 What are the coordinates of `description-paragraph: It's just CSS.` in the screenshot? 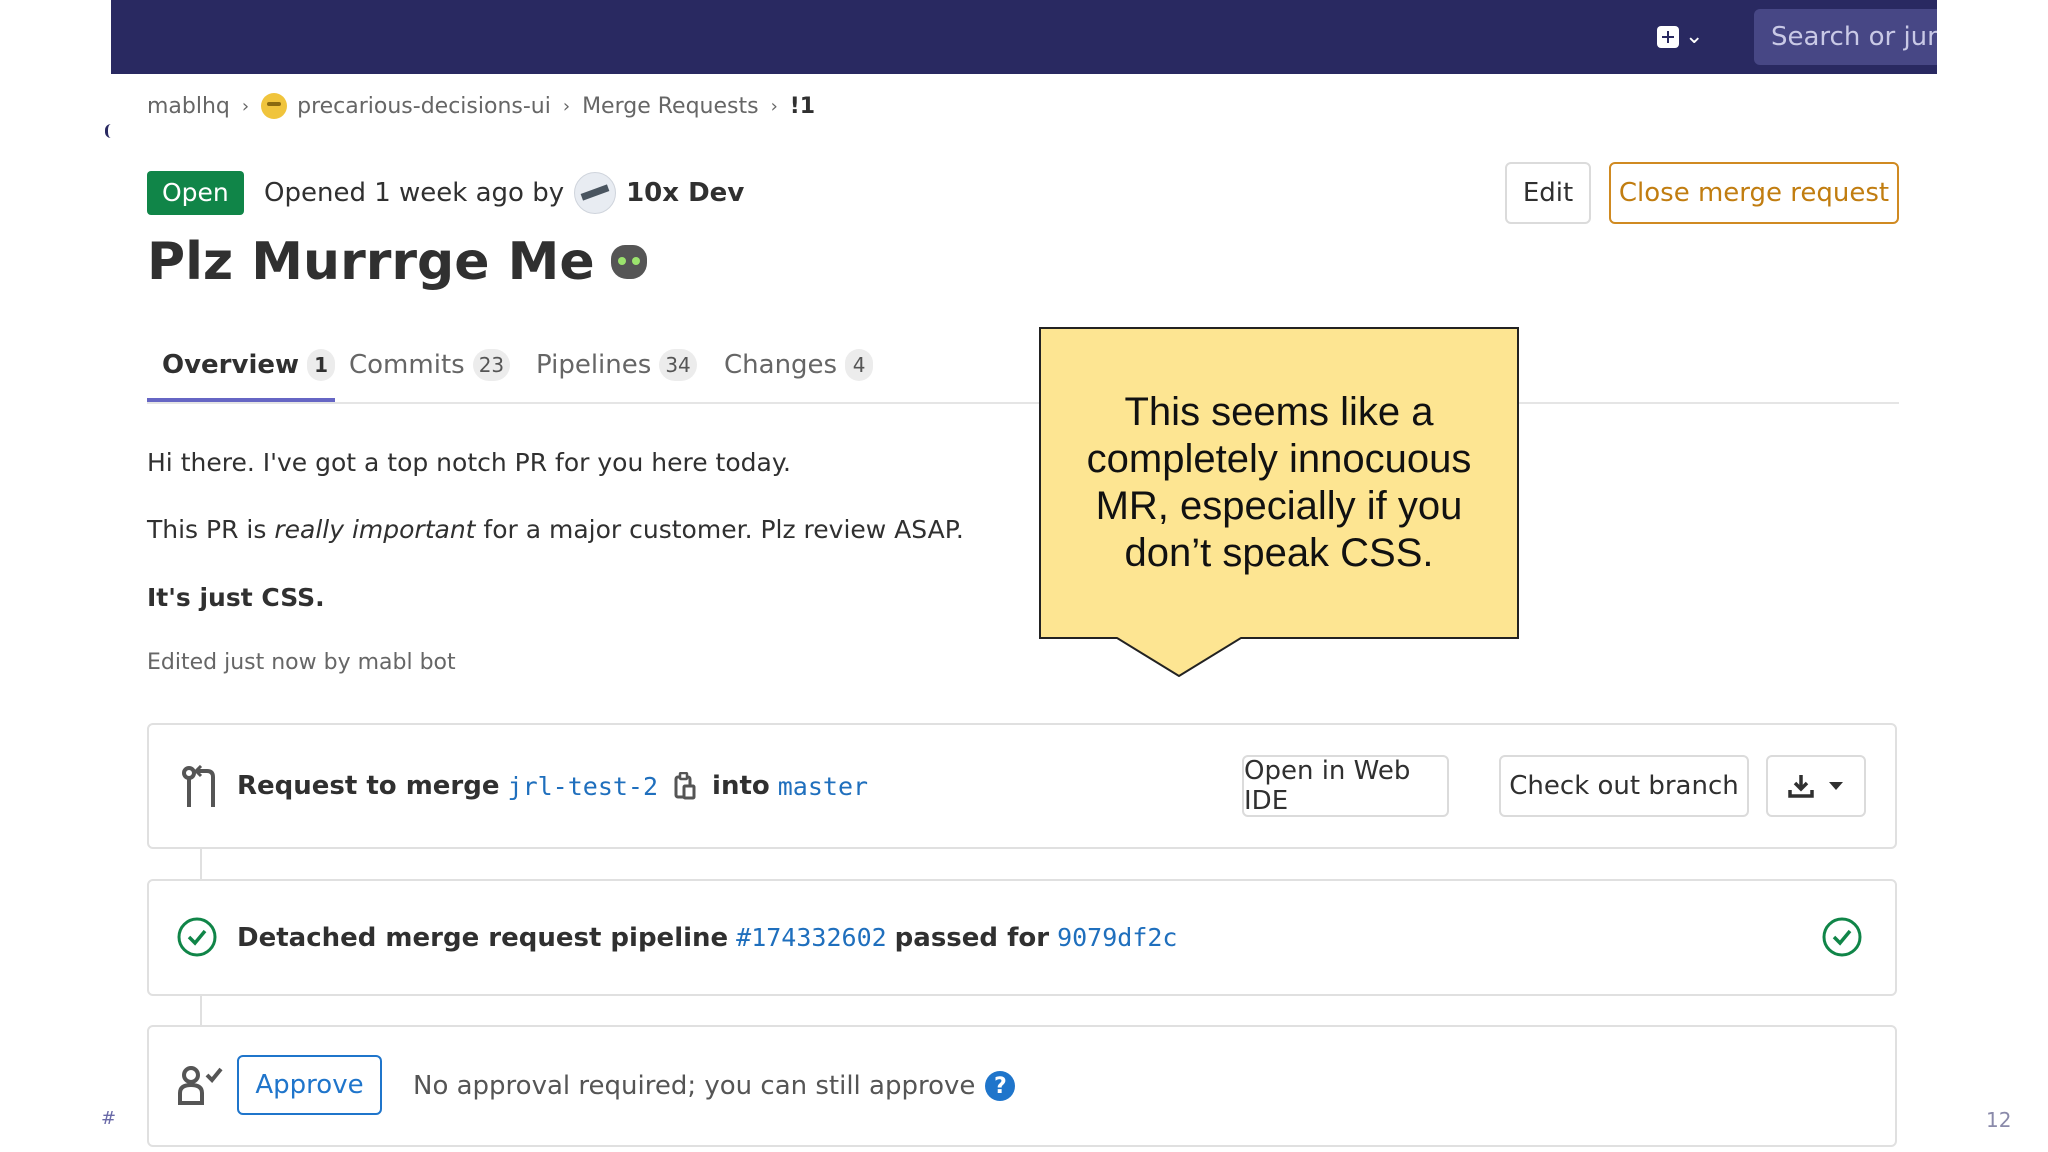 It's located at (236, 597).